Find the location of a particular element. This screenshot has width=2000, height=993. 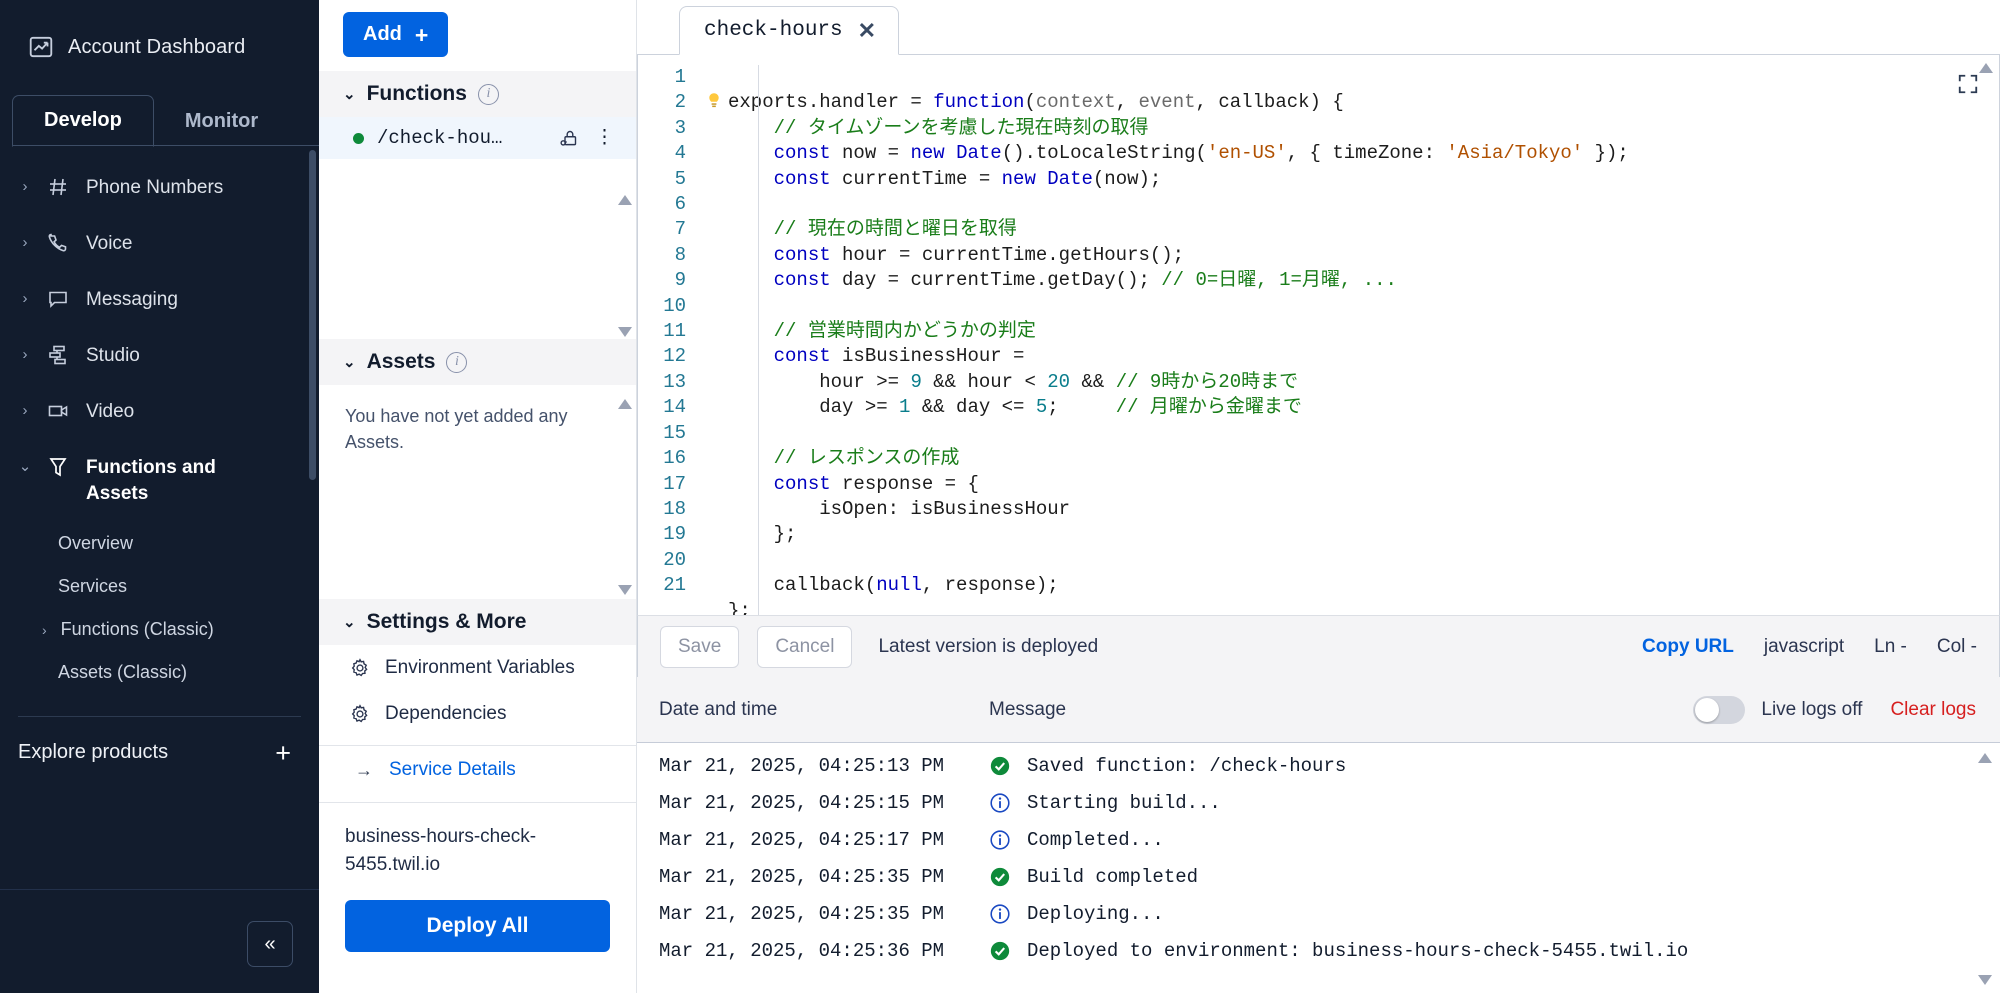

panel-scroll-down-arrow is located at coordinates (625, 332).